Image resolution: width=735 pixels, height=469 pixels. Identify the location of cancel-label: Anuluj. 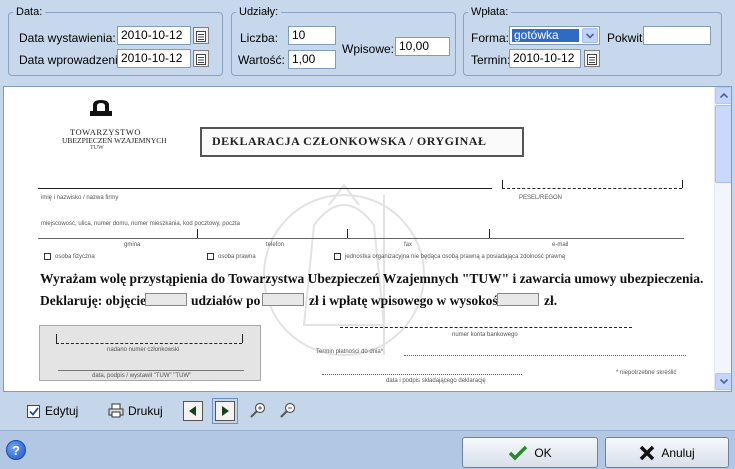
(678, 452).